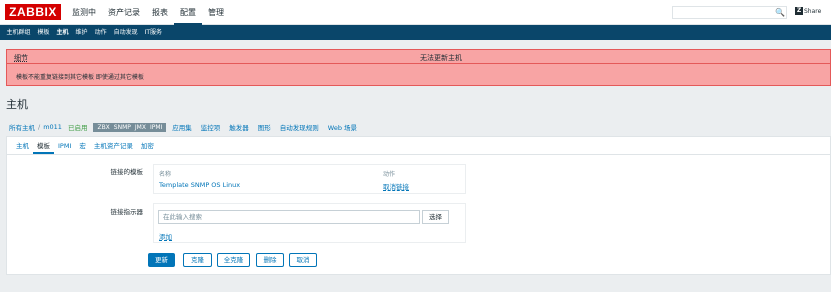 This screenshot has height=292, width=831. Describe the element at coordinates (182, 127) in the screenshot. I see `host-link-applications: 应用集` at that location.